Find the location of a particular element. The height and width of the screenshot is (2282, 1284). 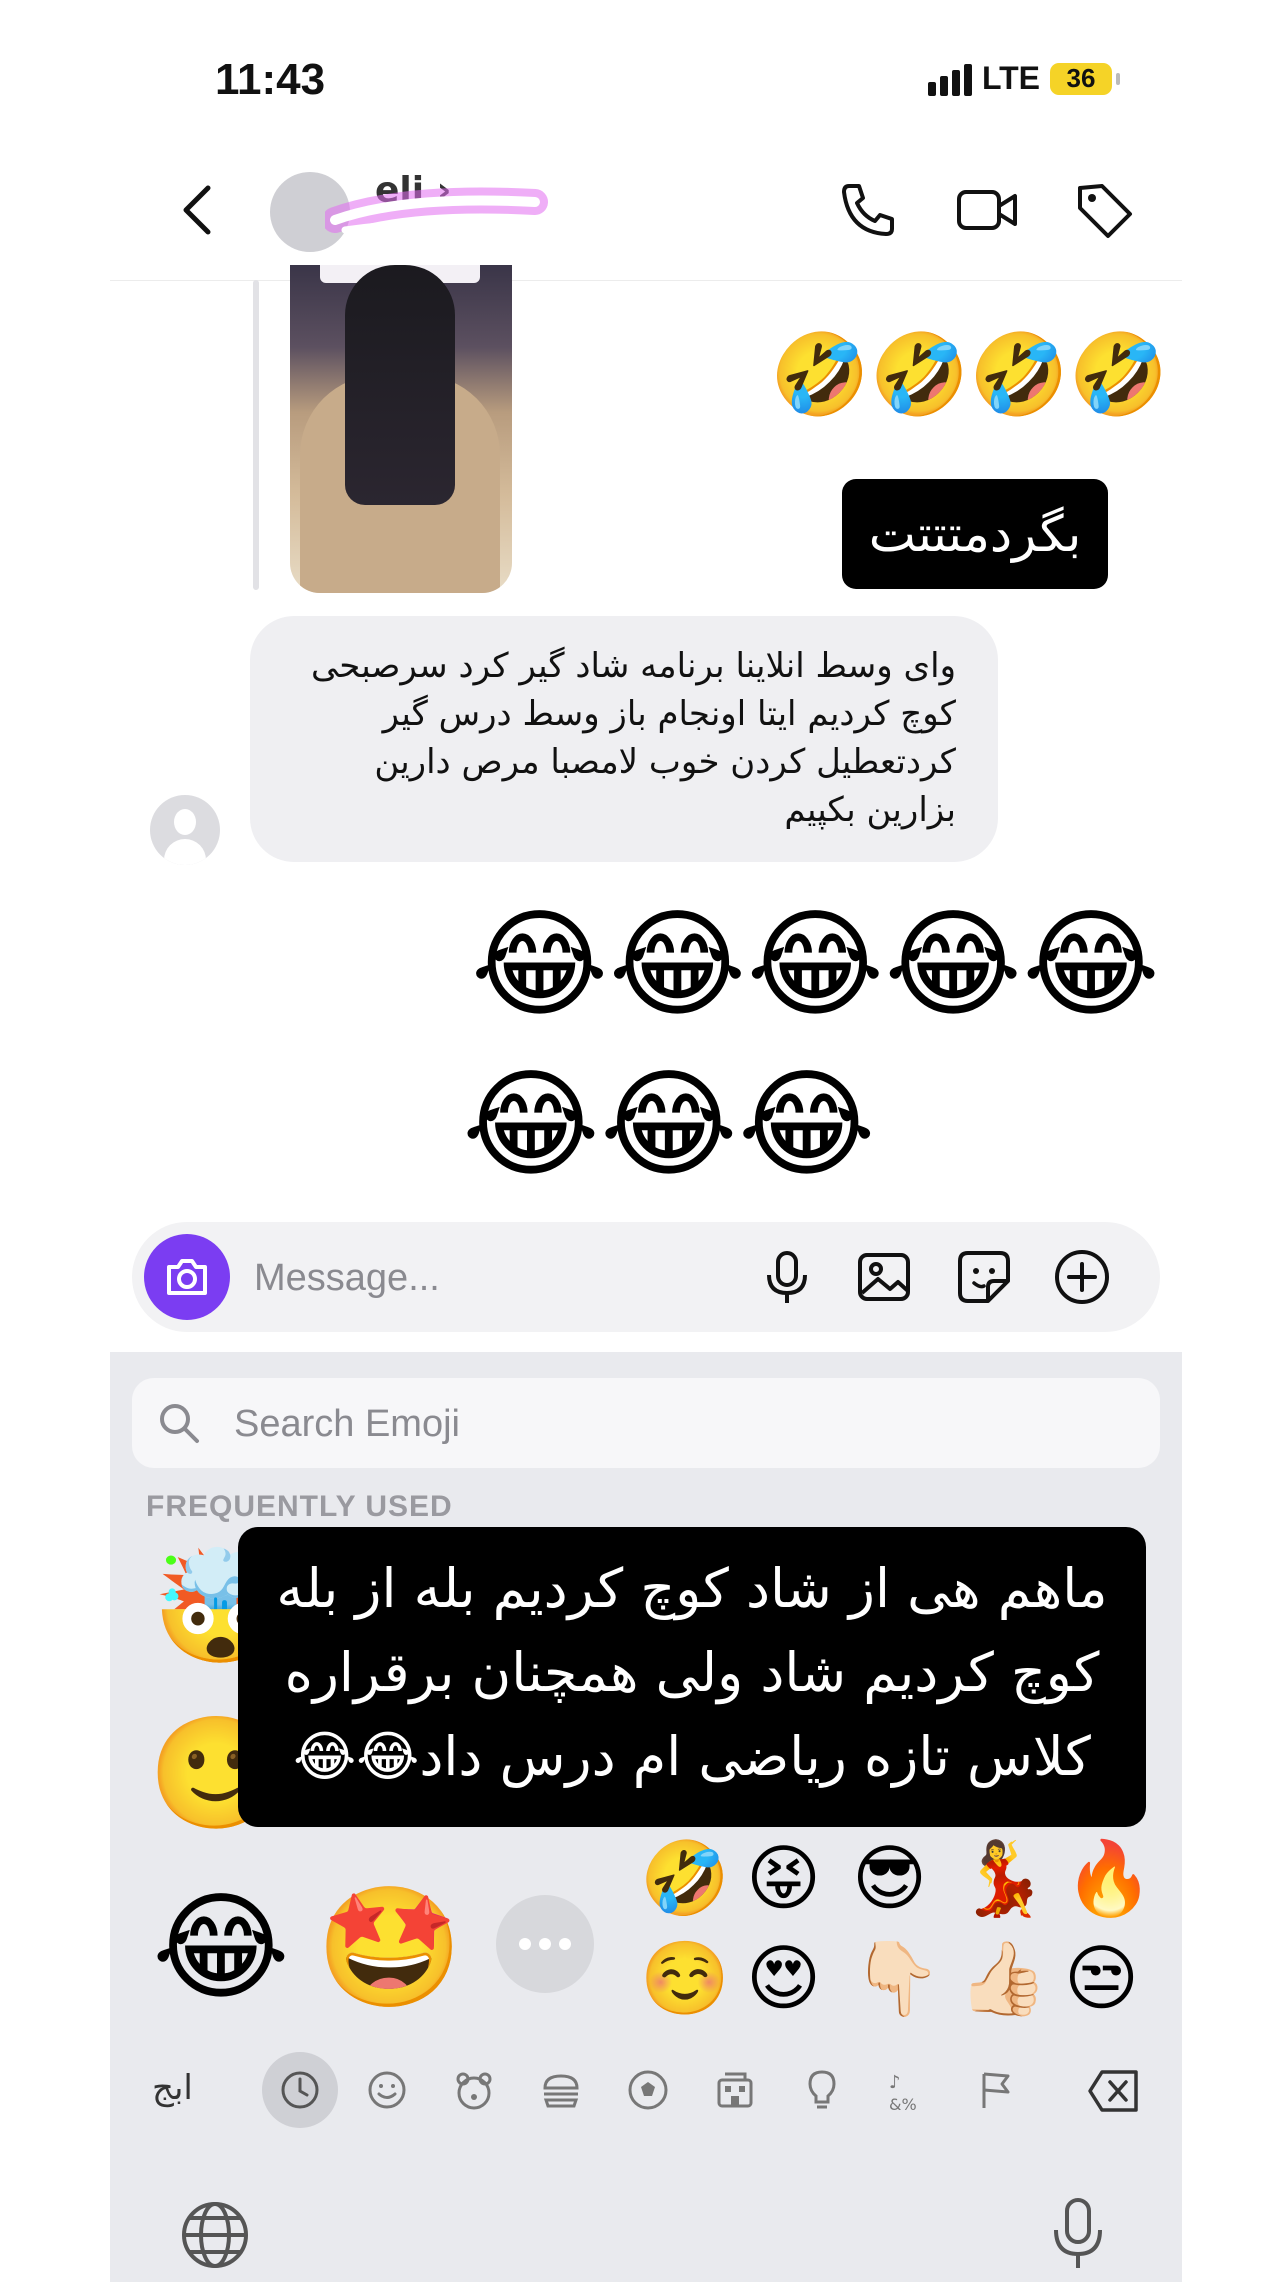

overlay-line: ماهم هی از شاد کوچ کردیم بله از بله is located at coordinates (692, 1588).